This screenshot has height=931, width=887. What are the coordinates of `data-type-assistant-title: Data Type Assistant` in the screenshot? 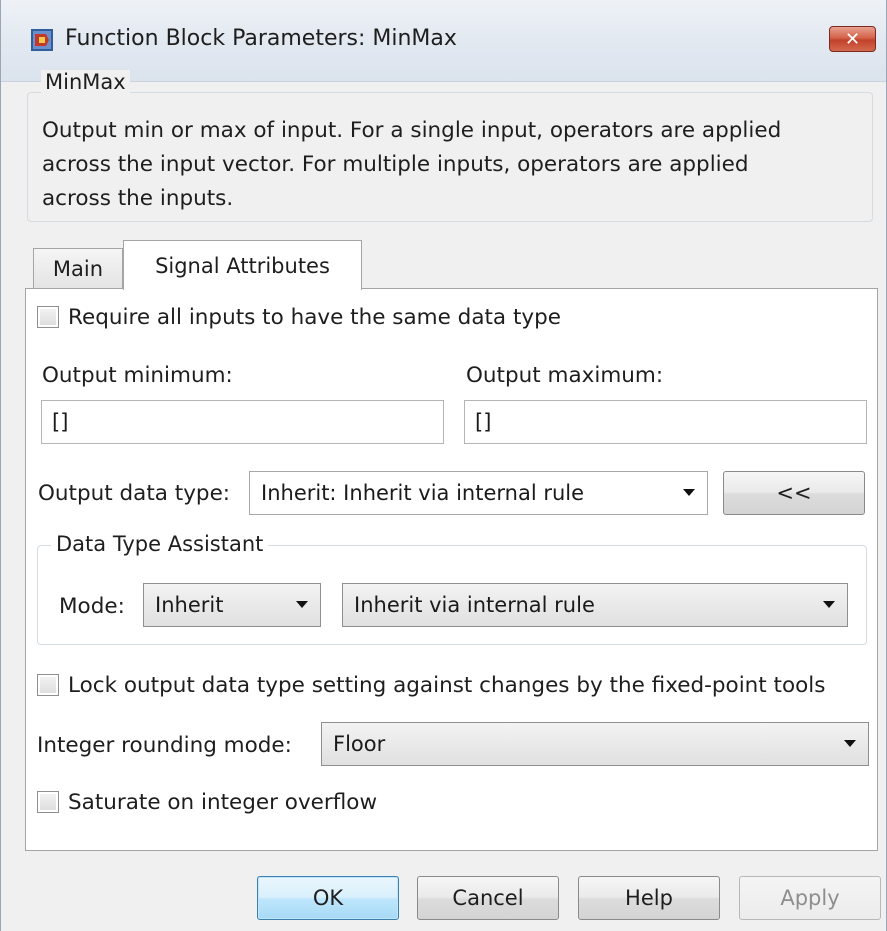 It's located at (160, 544).